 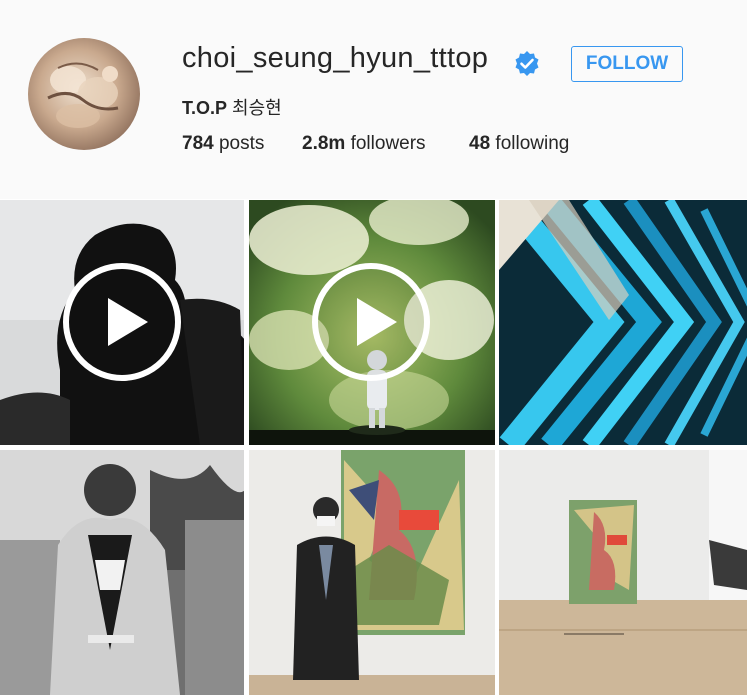 I want to click on full-name-korean: 최승현, so click(x=254, y=108).